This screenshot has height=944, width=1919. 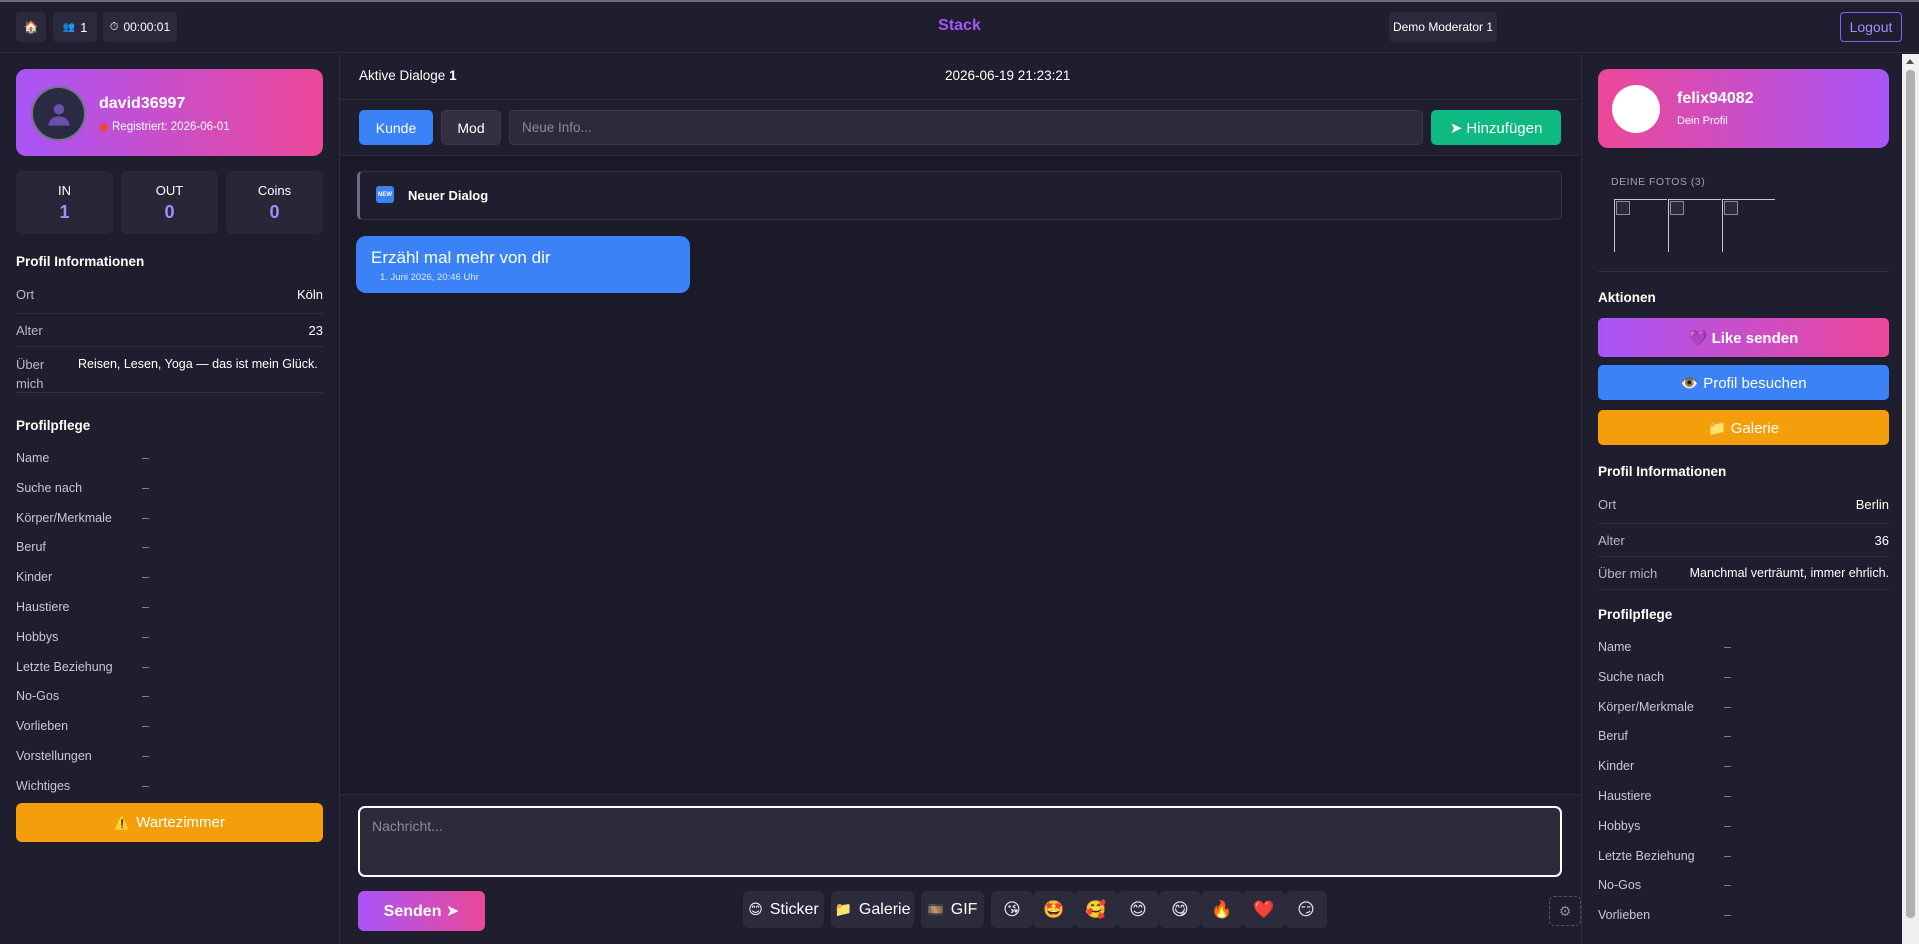 I want to click on stat-in: IN 1, so click(x=64, y=202).